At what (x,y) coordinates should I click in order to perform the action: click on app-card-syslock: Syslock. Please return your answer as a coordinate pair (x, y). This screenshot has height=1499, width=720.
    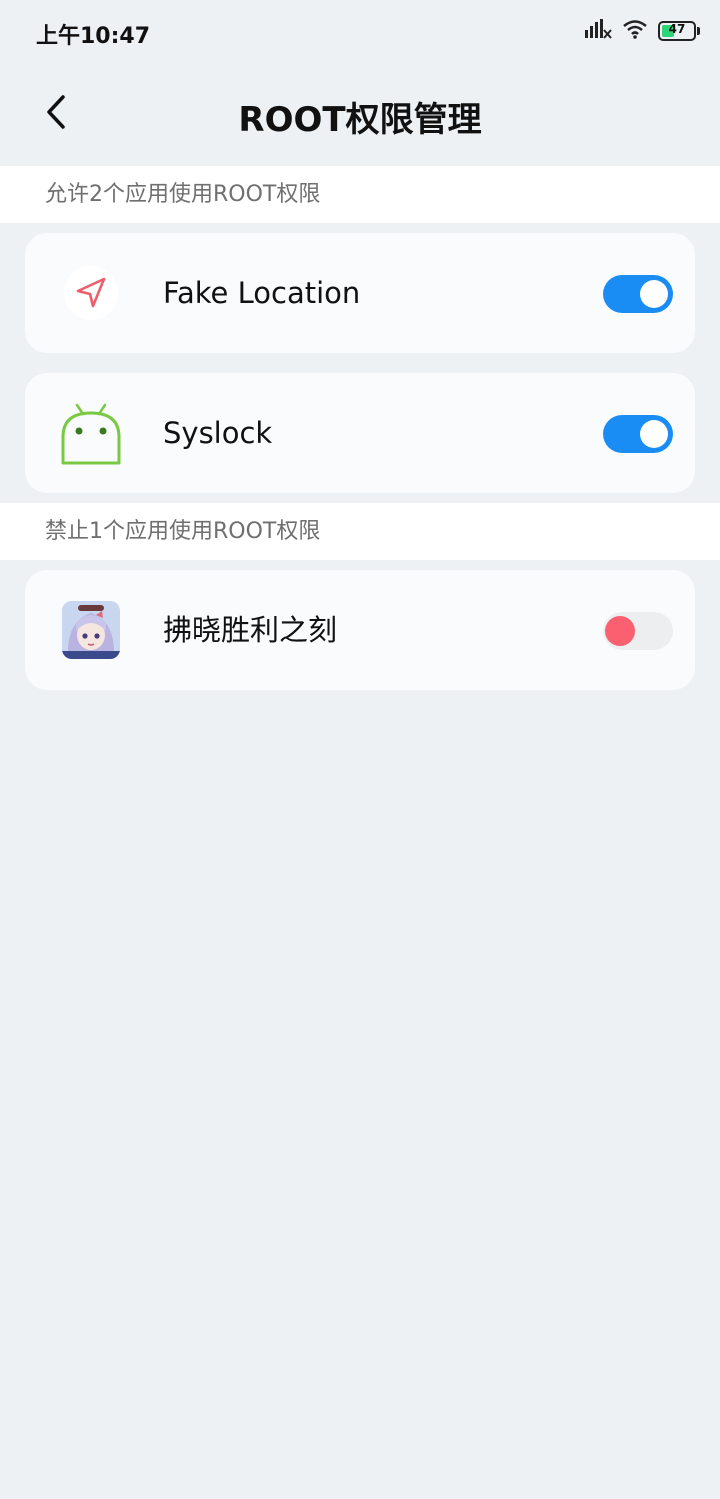
    Looking at the image, I should click on (360, 433).